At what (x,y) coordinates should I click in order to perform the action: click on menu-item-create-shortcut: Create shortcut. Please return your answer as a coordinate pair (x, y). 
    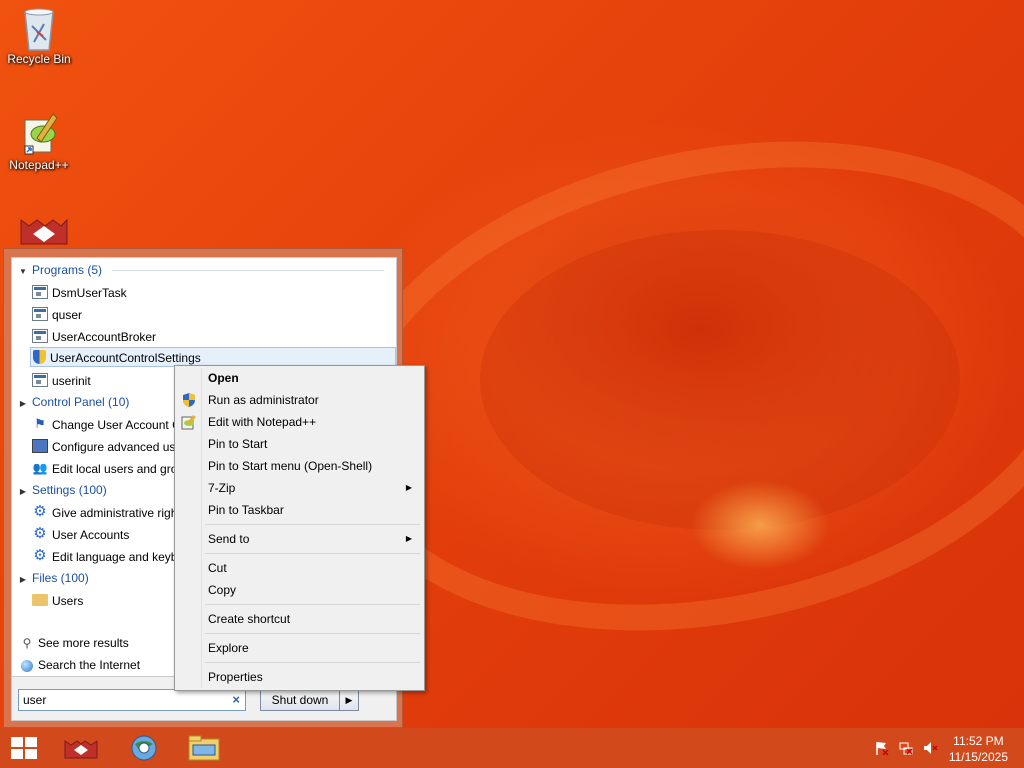
    Looking at the image, I should click on (299, 619).